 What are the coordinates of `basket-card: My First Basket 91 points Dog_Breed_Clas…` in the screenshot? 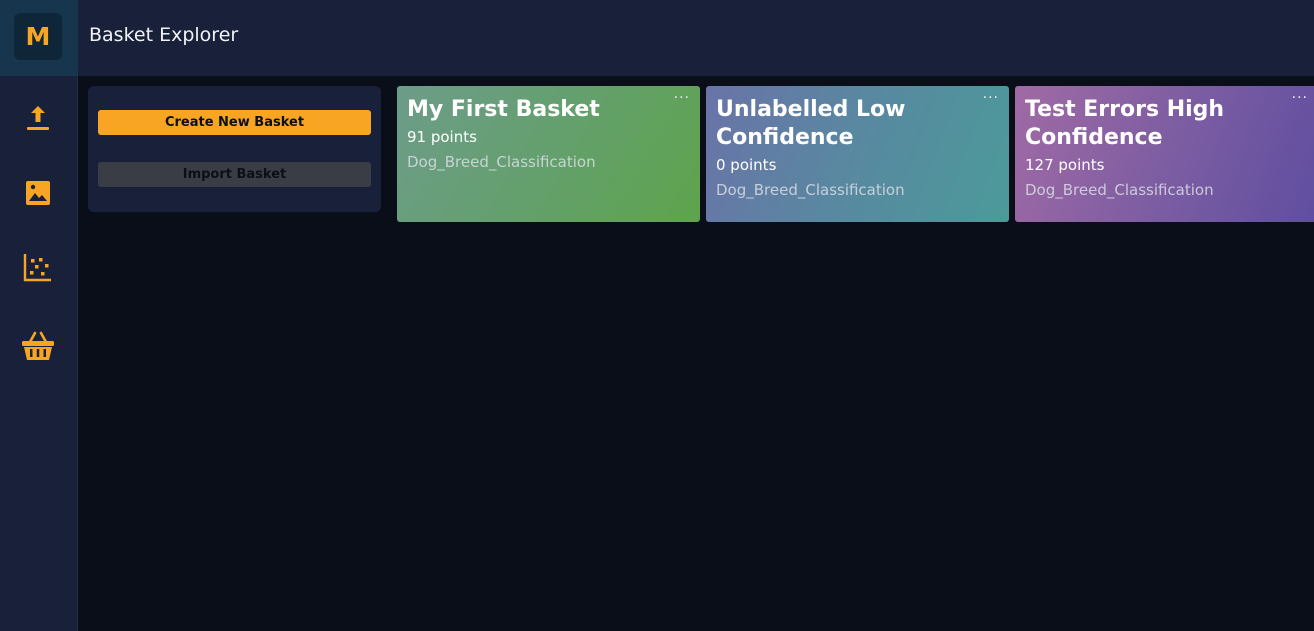 It's located at (548, 154).